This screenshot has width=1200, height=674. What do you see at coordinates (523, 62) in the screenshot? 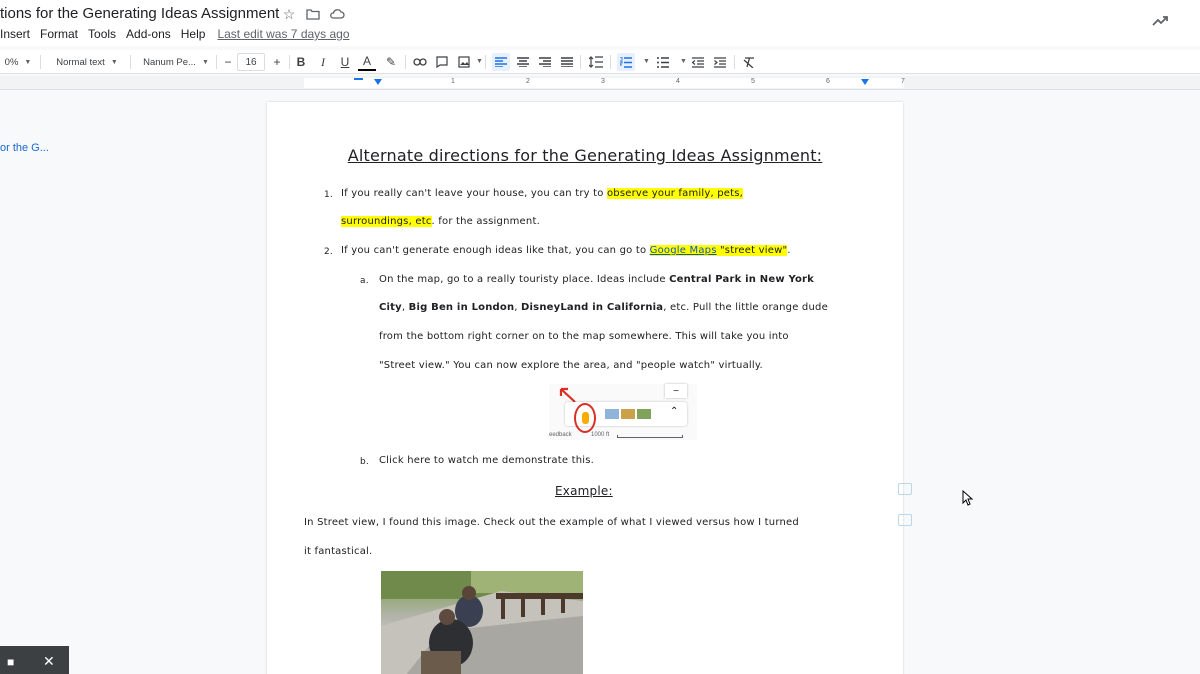
I see `align-center-icon` at bounding box center [523, 62].